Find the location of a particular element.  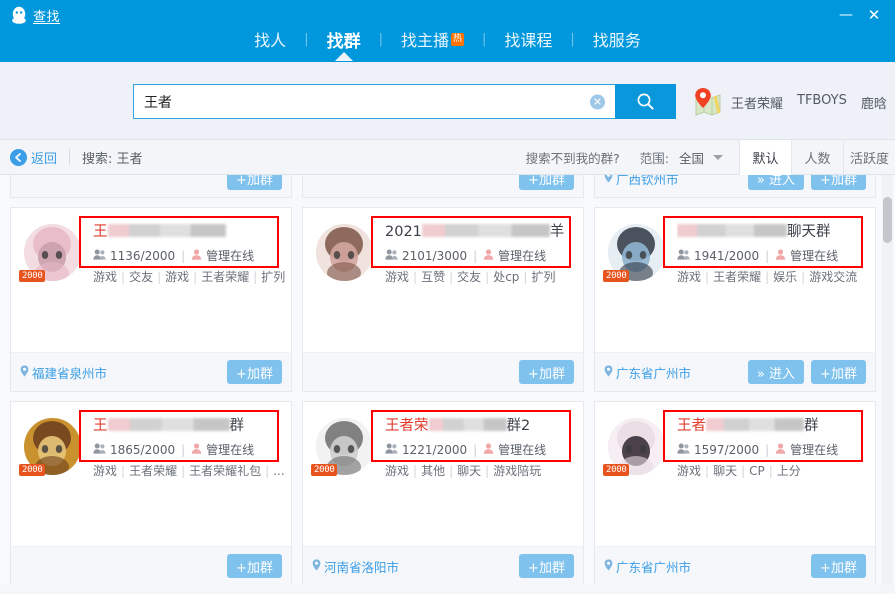

card-footer: 河南省洛阳市 +加群 is located at coordinates (443, 565).